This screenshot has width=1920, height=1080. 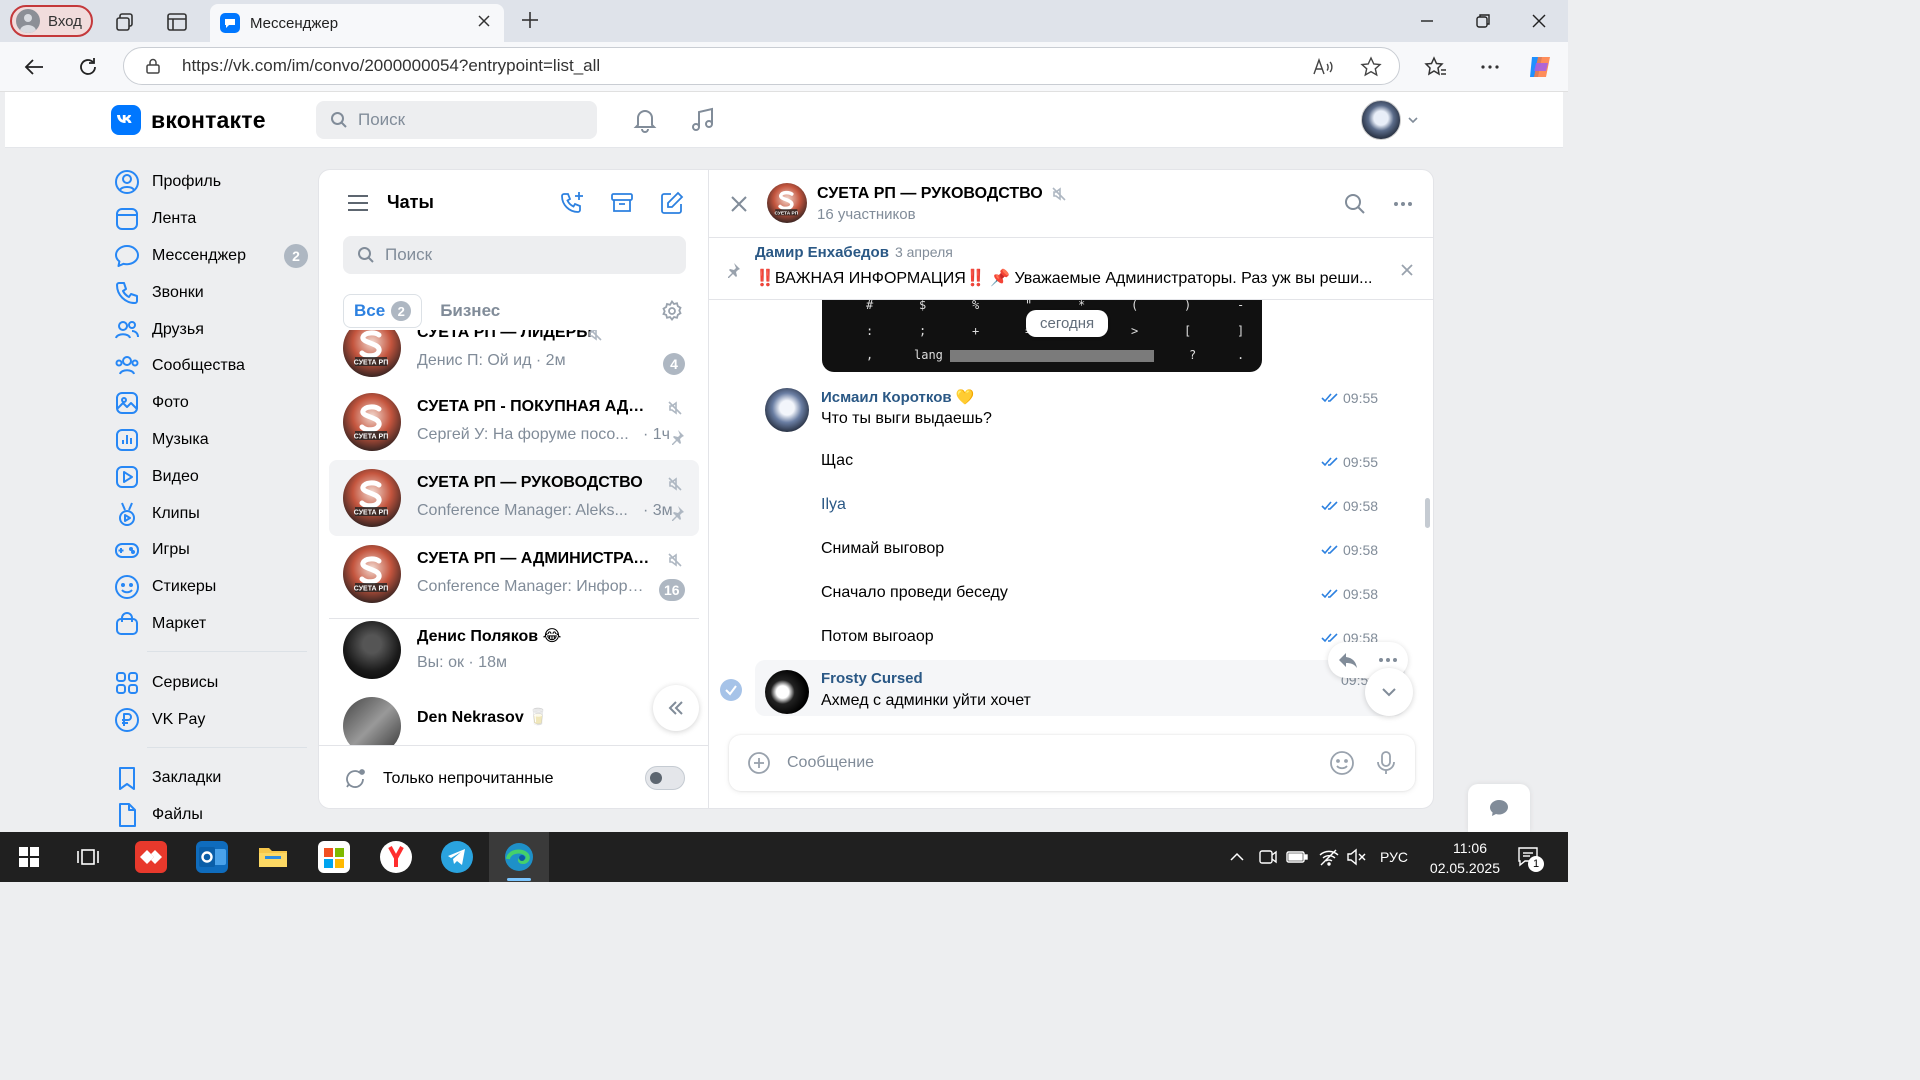 I want to click on nav-item-video: Видео, so click(x=210, y=476).